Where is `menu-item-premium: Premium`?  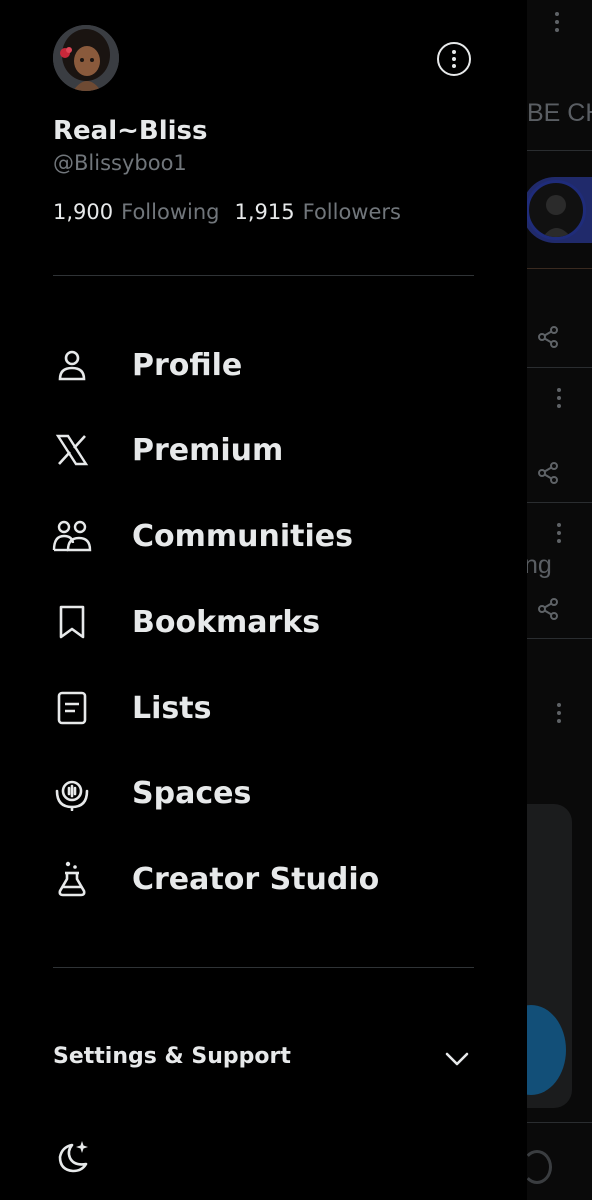 menu-item-premium: Premium is located at coordinates (263, 450).